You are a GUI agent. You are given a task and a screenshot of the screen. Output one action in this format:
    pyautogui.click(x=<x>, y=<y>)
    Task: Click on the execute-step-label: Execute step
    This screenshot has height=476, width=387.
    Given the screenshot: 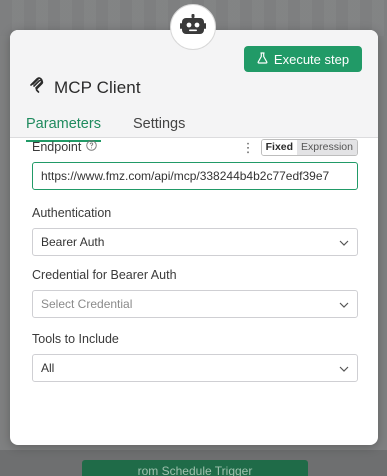 What is the action you would take?
    pyautogui.click(x=311, y=59)
    